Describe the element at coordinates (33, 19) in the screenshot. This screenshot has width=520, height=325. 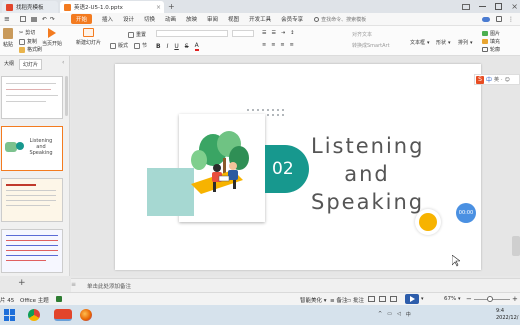
I see `print-icon` at that location.